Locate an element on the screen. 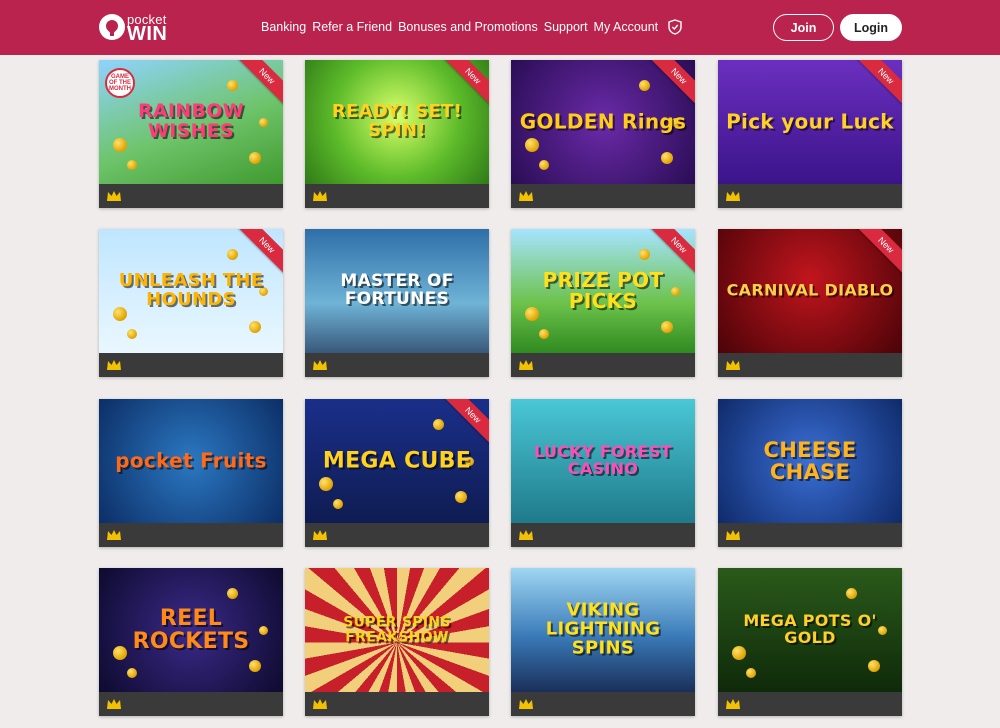 The width and height of the screenshot is (1000, 728). game-title: MEGA CUBE is located at coordinates (397, 461).